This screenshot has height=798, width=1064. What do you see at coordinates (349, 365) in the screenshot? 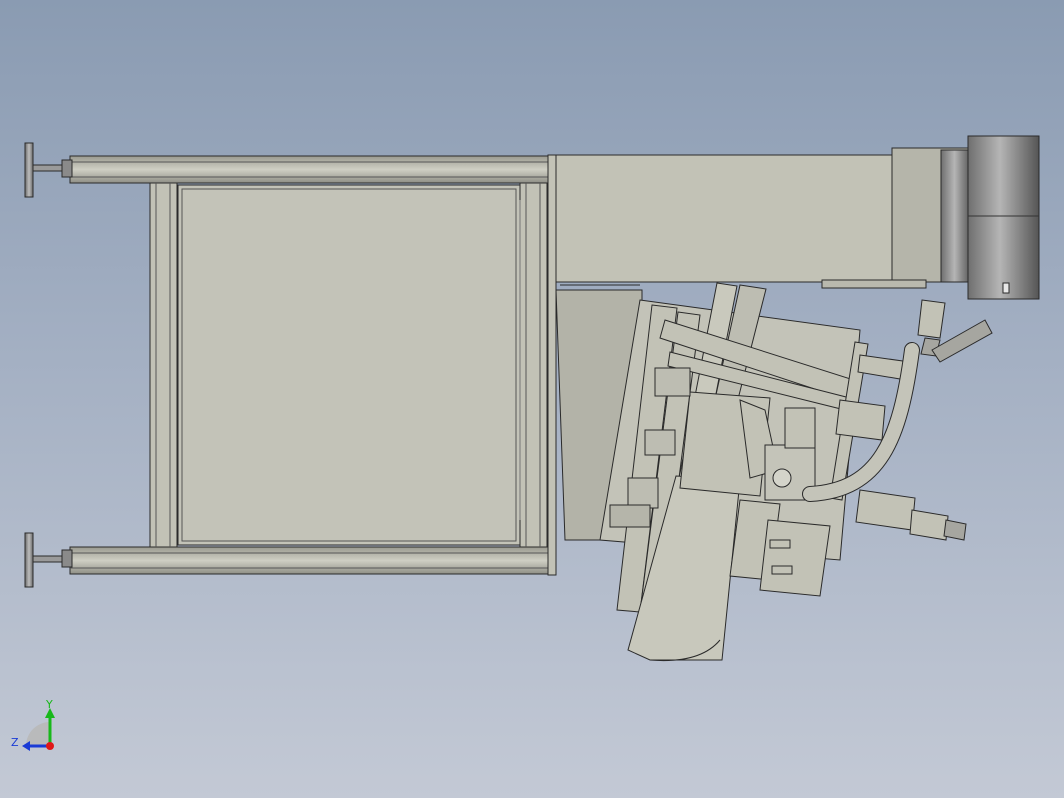
I see `frame-panel` at bounding box center [349, 365].